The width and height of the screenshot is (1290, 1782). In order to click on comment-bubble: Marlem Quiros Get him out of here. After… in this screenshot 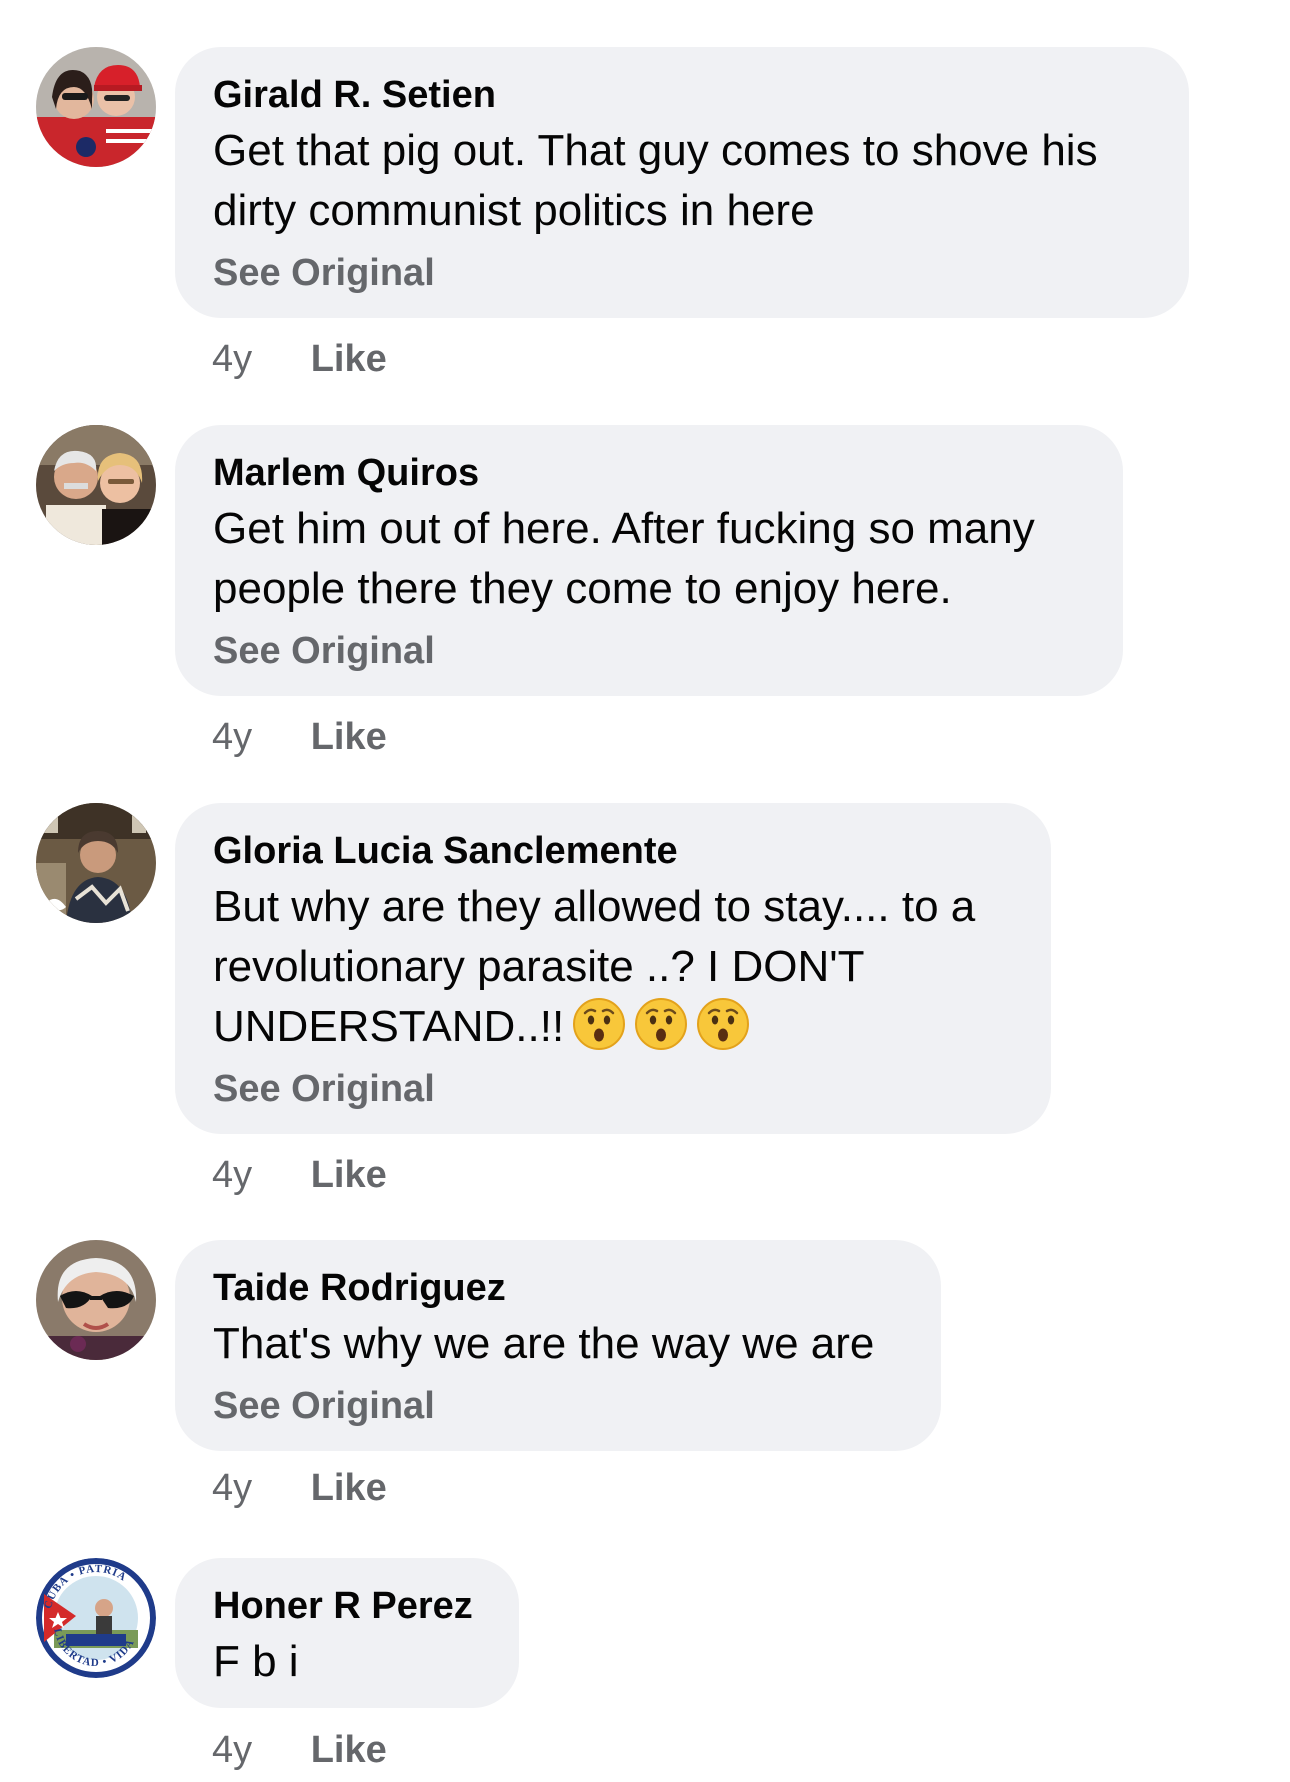, I will do `click(649, 560)`.